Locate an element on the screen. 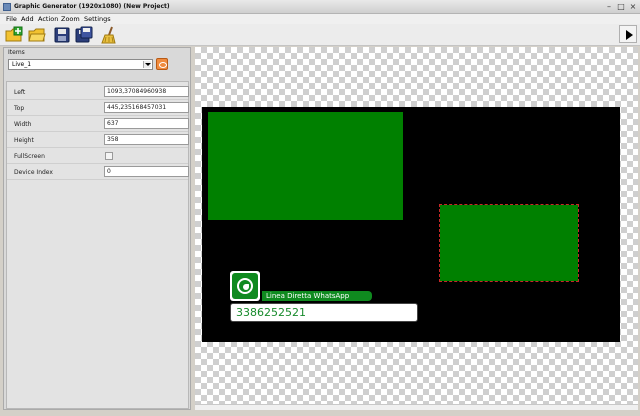  clear-broom-icon is located at coordinates (109, 35).